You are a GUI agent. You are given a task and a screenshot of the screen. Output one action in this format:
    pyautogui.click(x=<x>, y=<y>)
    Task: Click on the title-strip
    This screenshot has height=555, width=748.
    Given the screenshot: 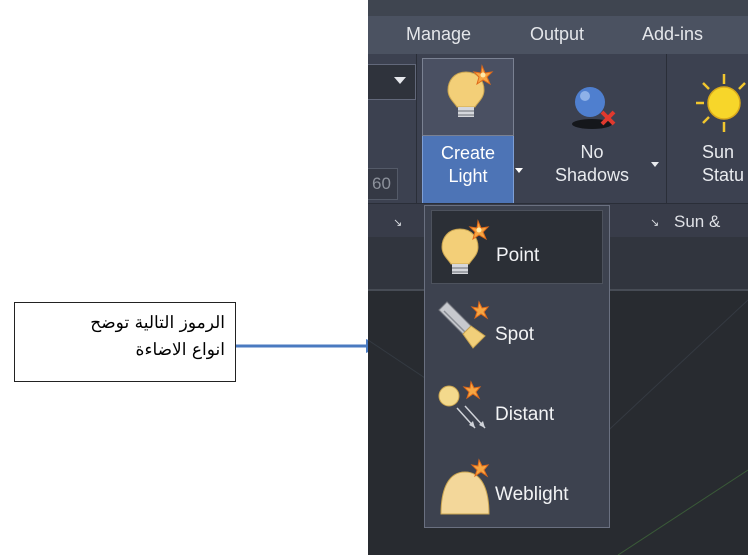 What is the action you would take?
    pyautogui.click(x=558, y=8)
    